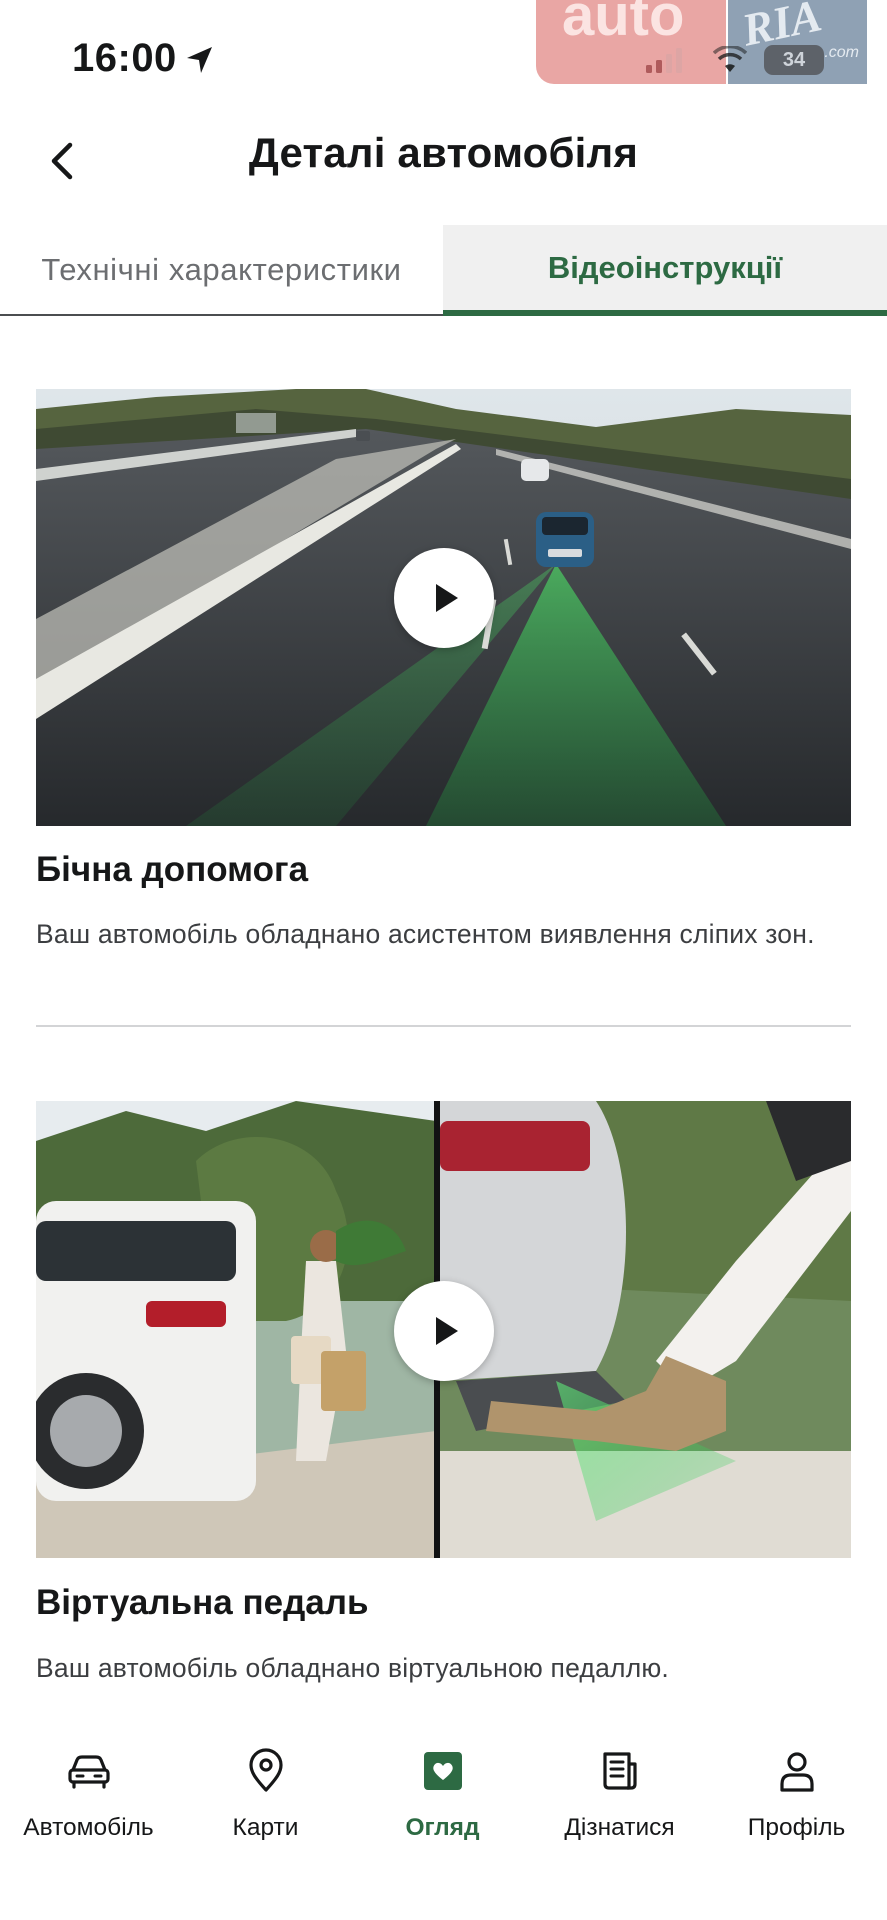 The width and height of the screenshot is (887, 1920). What do you see at coordinates (796, 1808) in the screenshot?
I see `nav-item-profile: Профіль` at bounding box center [796, 1808].